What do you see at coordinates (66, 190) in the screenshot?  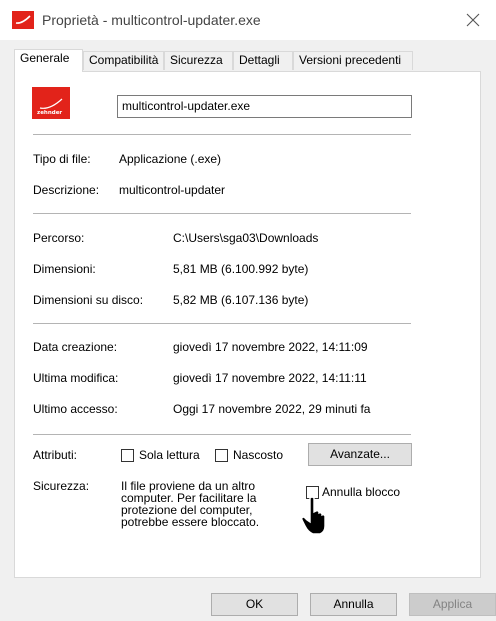 I see `description-label: Descrizione:` at bounding box center [66, 190].